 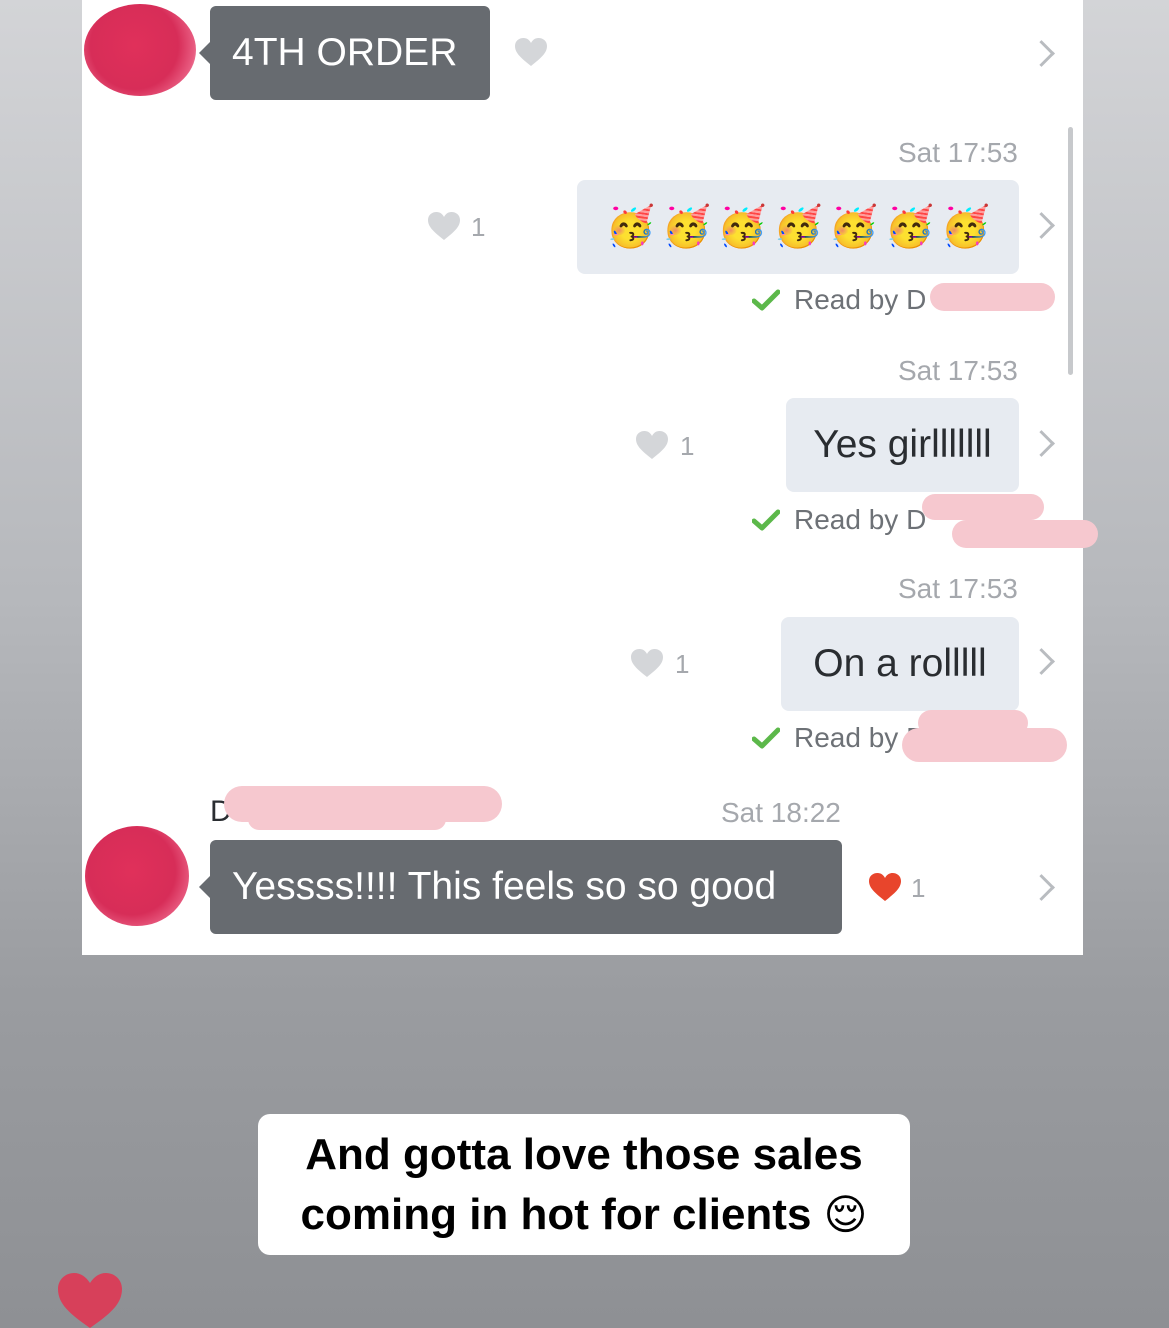 I want to click on message-text: 4TH ORDER, so click(x=345, y=52).